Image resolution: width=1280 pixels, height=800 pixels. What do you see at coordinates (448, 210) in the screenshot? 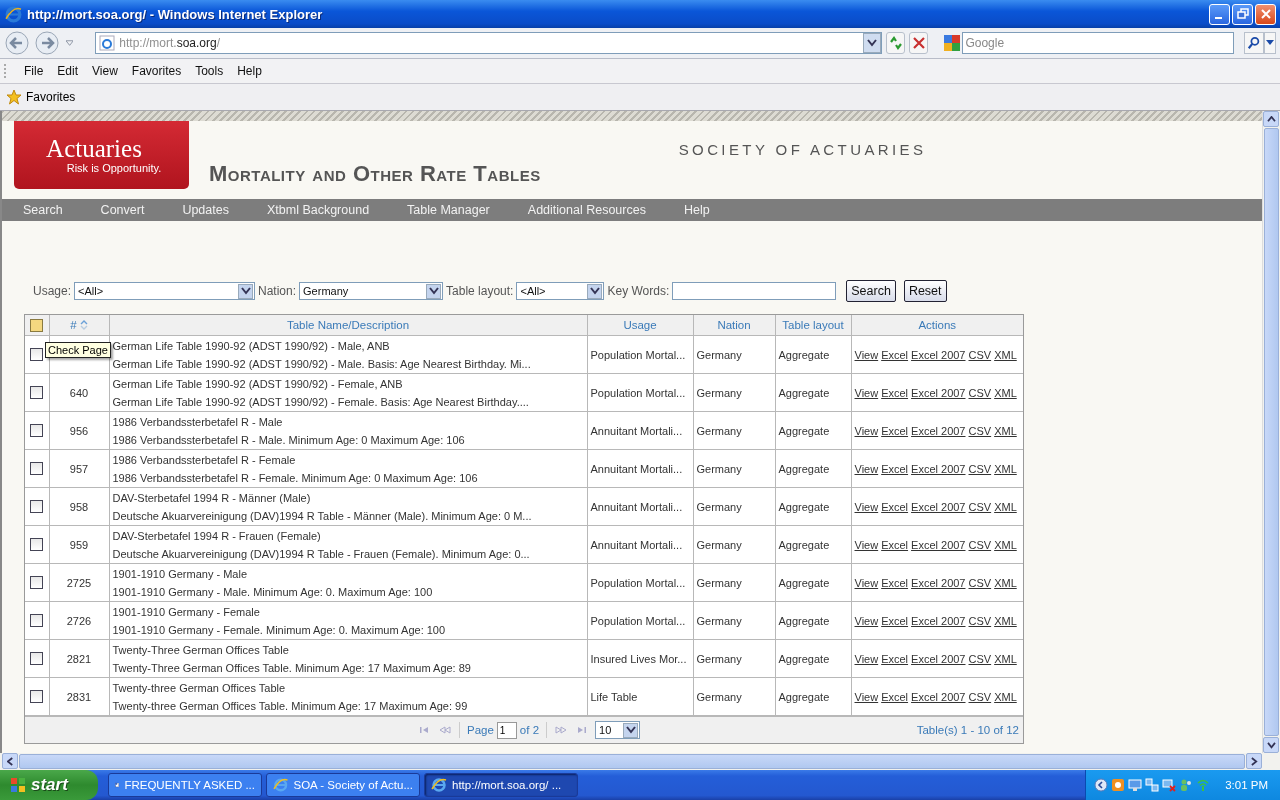
I see `nav-link: Table Manager` at bounding box center [448, 210].